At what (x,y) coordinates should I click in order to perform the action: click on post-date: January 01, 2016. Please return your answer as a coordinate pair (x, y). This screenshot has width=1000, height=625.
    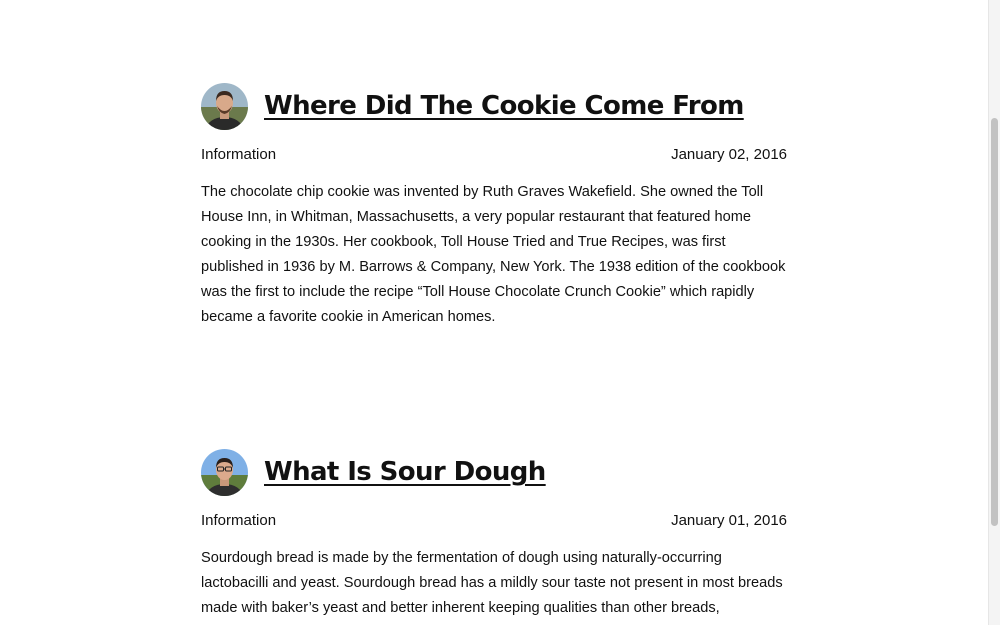
    Looking at the image, I should click on (729, 520).